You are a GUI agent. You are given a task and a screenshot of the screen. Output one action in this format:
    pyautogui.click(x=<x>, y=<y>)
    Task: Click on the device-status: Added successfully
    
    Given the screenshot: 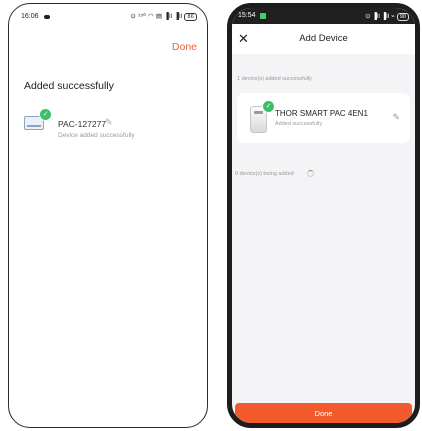 What is the action you would take?
    pyautogui.click(x=299, y=124)
    